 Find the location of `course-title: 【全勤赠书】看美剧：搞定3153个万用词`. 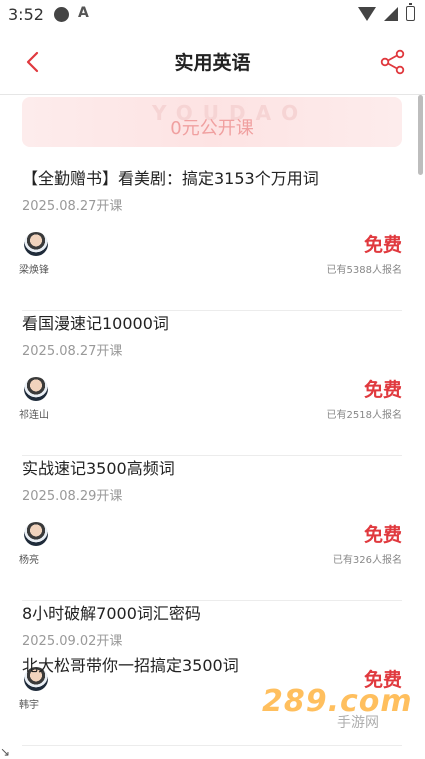

course-title: 【全勤赠书】看美剧：搞定3153个万用词 is located at coordinates (170, 178).